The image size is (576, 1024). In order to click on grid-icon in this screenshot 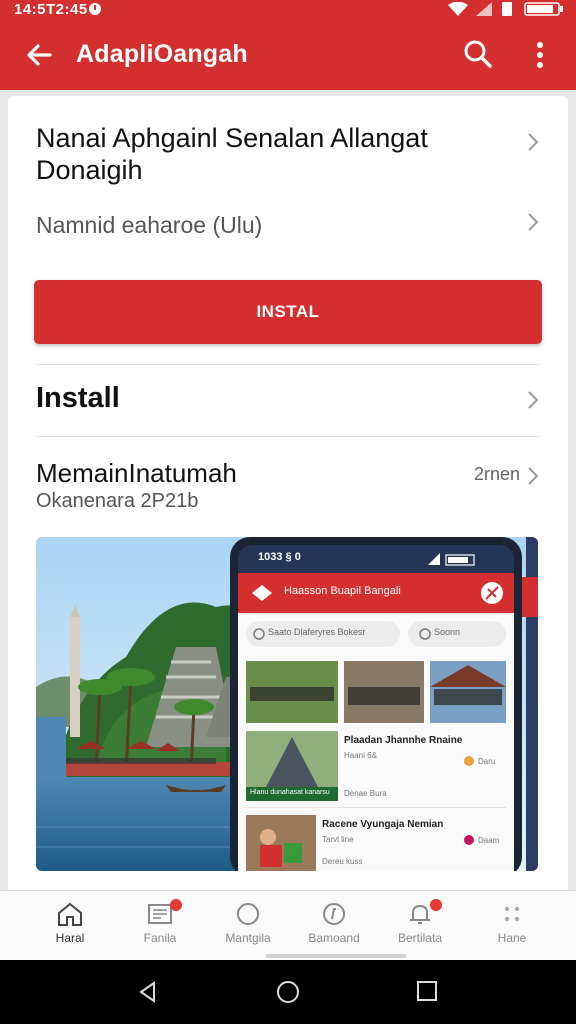, I will do `click(512, 914)`.